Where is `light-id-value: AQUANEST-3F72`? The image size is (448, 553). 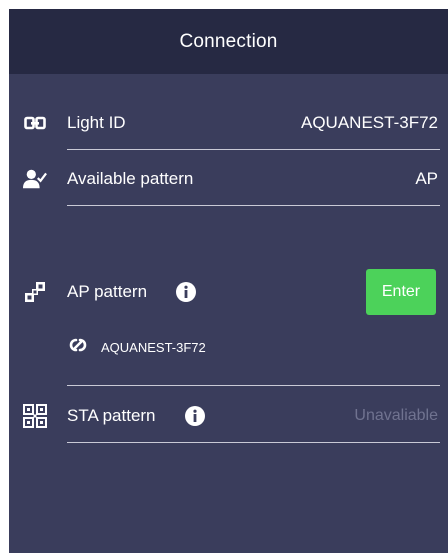
light-id-value: AQUANEST-3F72 is located at coordinates (369, 122).